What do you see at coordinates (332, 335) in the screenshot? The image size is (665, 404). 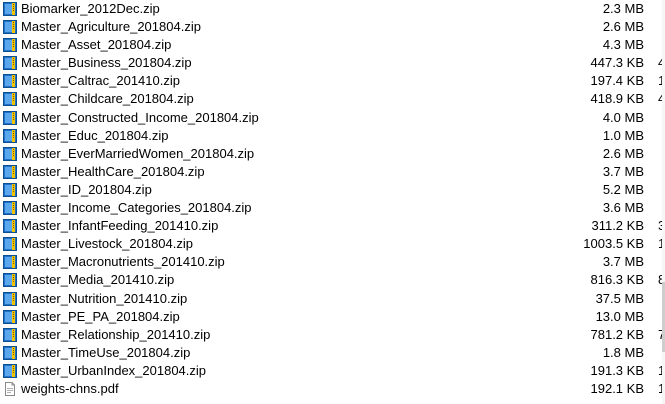 I see `file-row: Master_Relationship_201410.zip781.2 KB7` at bounding box center [332, 335].